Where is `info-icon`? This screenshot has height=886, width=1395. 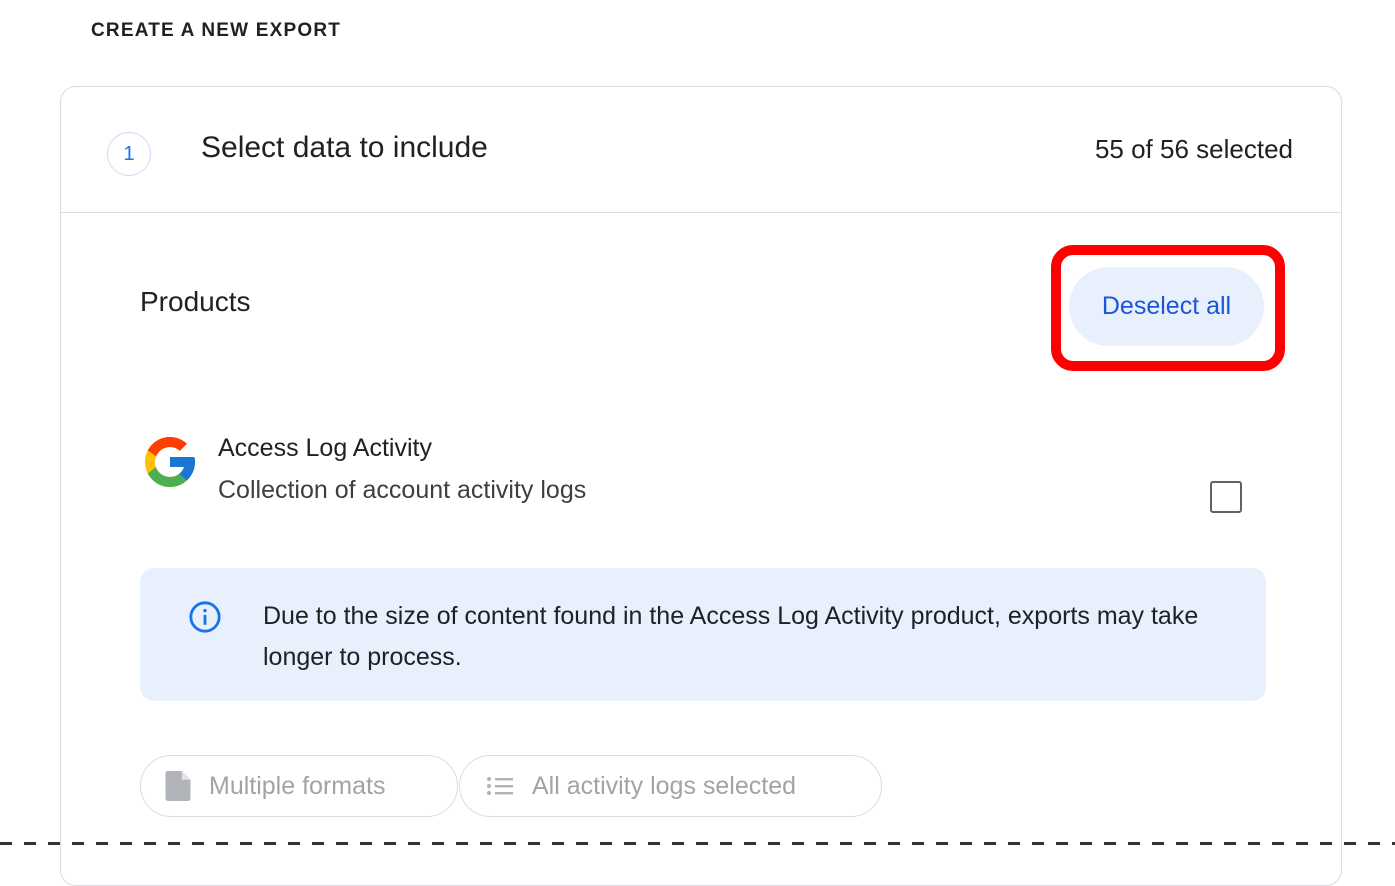 info-icon is located at coordinates (205, 617).